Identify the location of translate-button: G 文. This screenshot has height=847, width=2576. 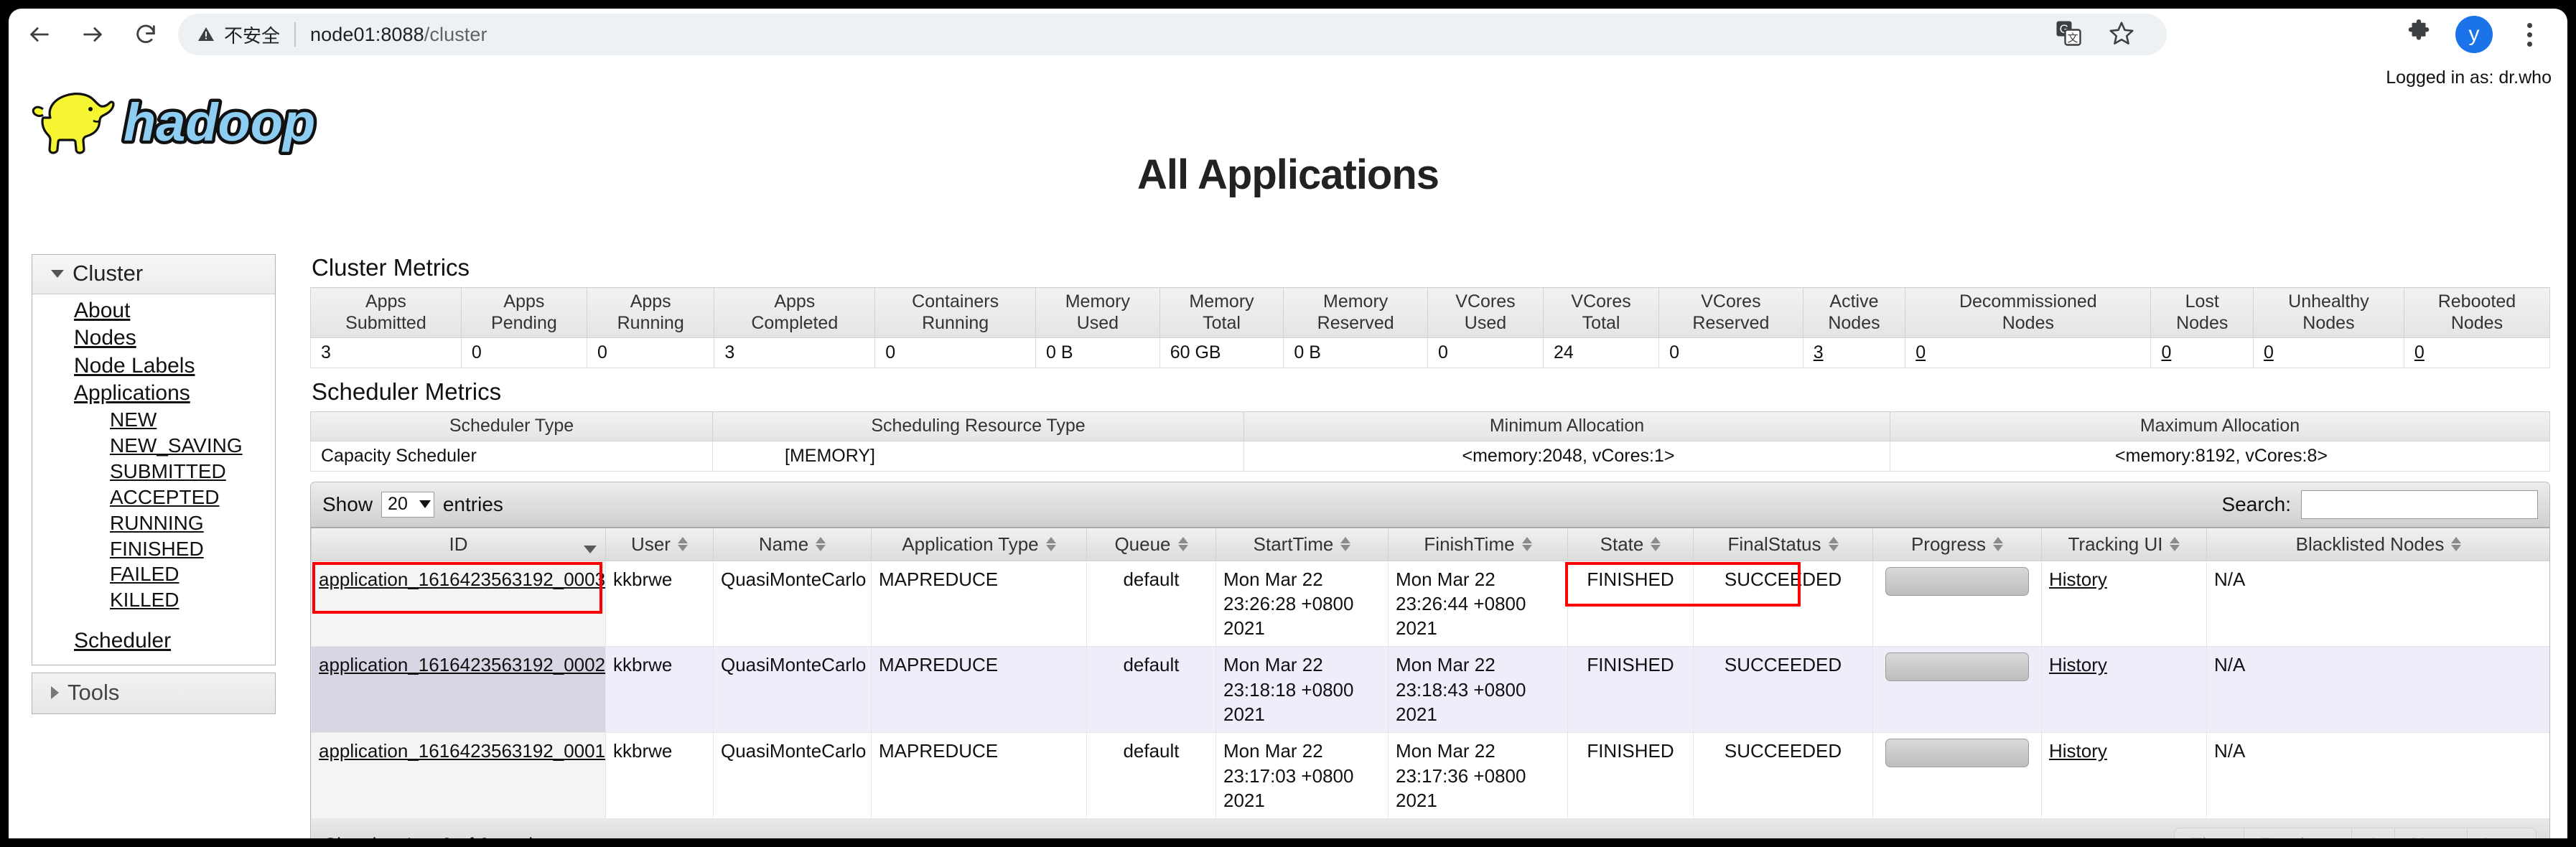
(2068, 34).